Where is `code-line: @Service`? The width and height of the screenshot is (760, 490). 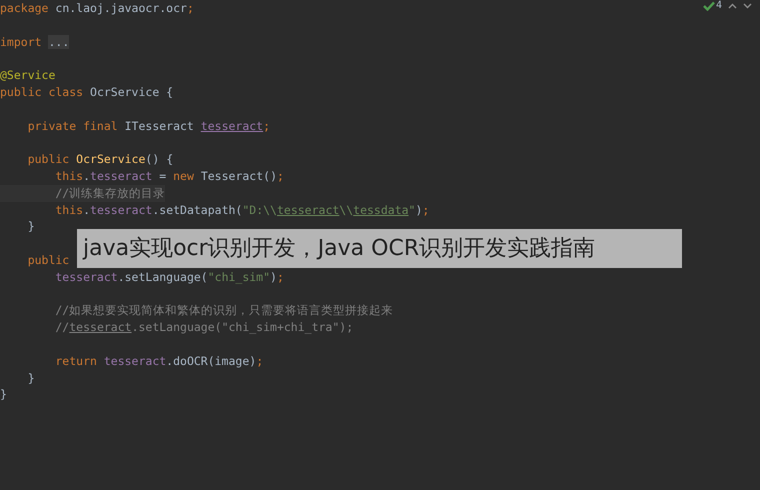 code-line: @Service is located at coordinates (28, 75).